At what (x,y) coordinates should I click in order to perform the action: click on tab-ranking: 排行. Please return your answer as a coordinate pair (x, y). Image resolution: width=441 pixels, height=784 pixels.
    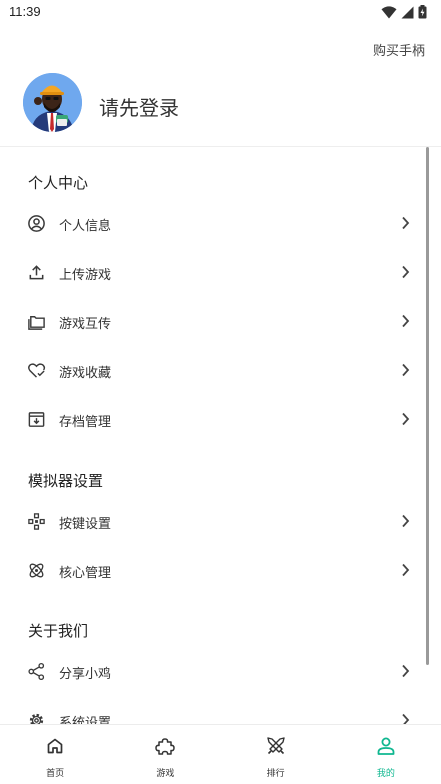
    Looking at the image, I should click on (276, 754).